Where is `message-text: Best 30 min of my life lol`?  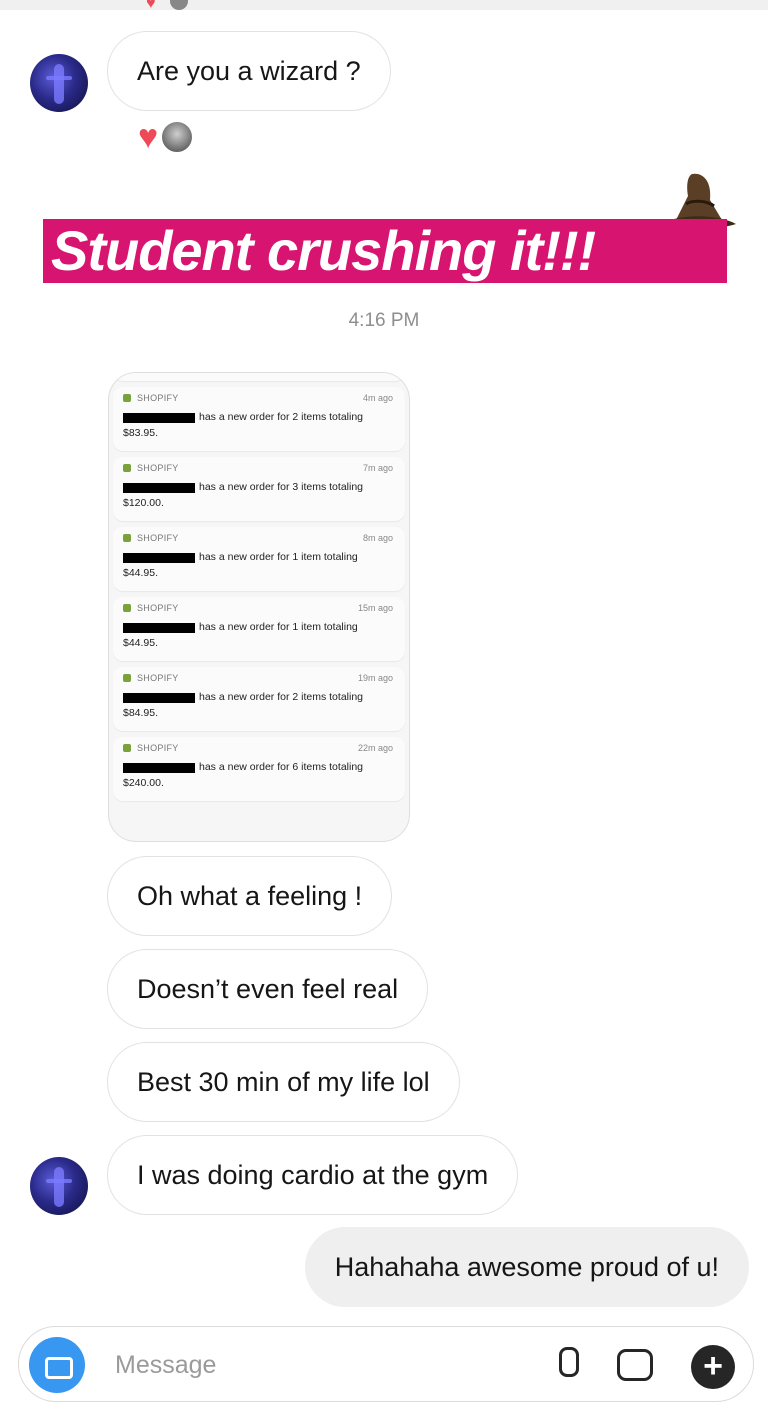
message-text: Best 30 min of my life lol is located at coordinates (283, 1081).